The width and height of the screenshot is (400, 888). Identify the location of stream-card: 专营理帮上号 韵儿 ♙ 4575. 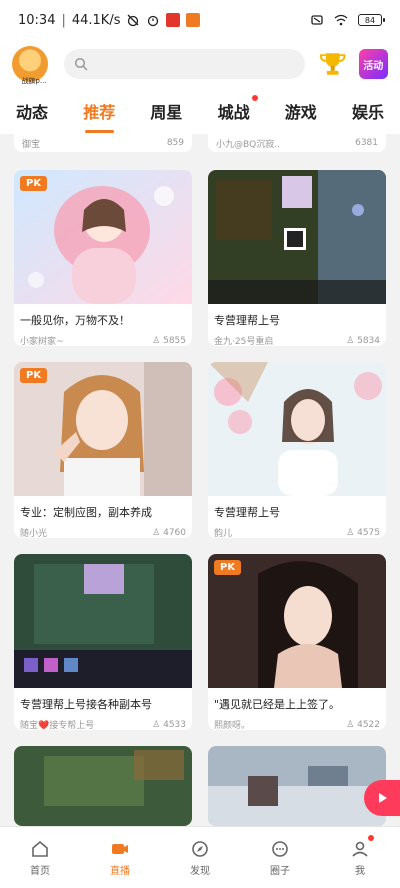
(297, 450).